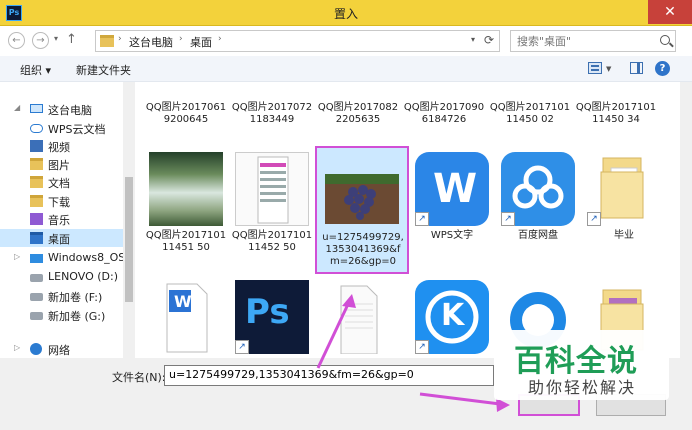 The image size is (692, 430). Describe the element at coordinates (83, 276) in the screenshot. I see `sidebar-item-label: LENOVO (D:)` at that location.